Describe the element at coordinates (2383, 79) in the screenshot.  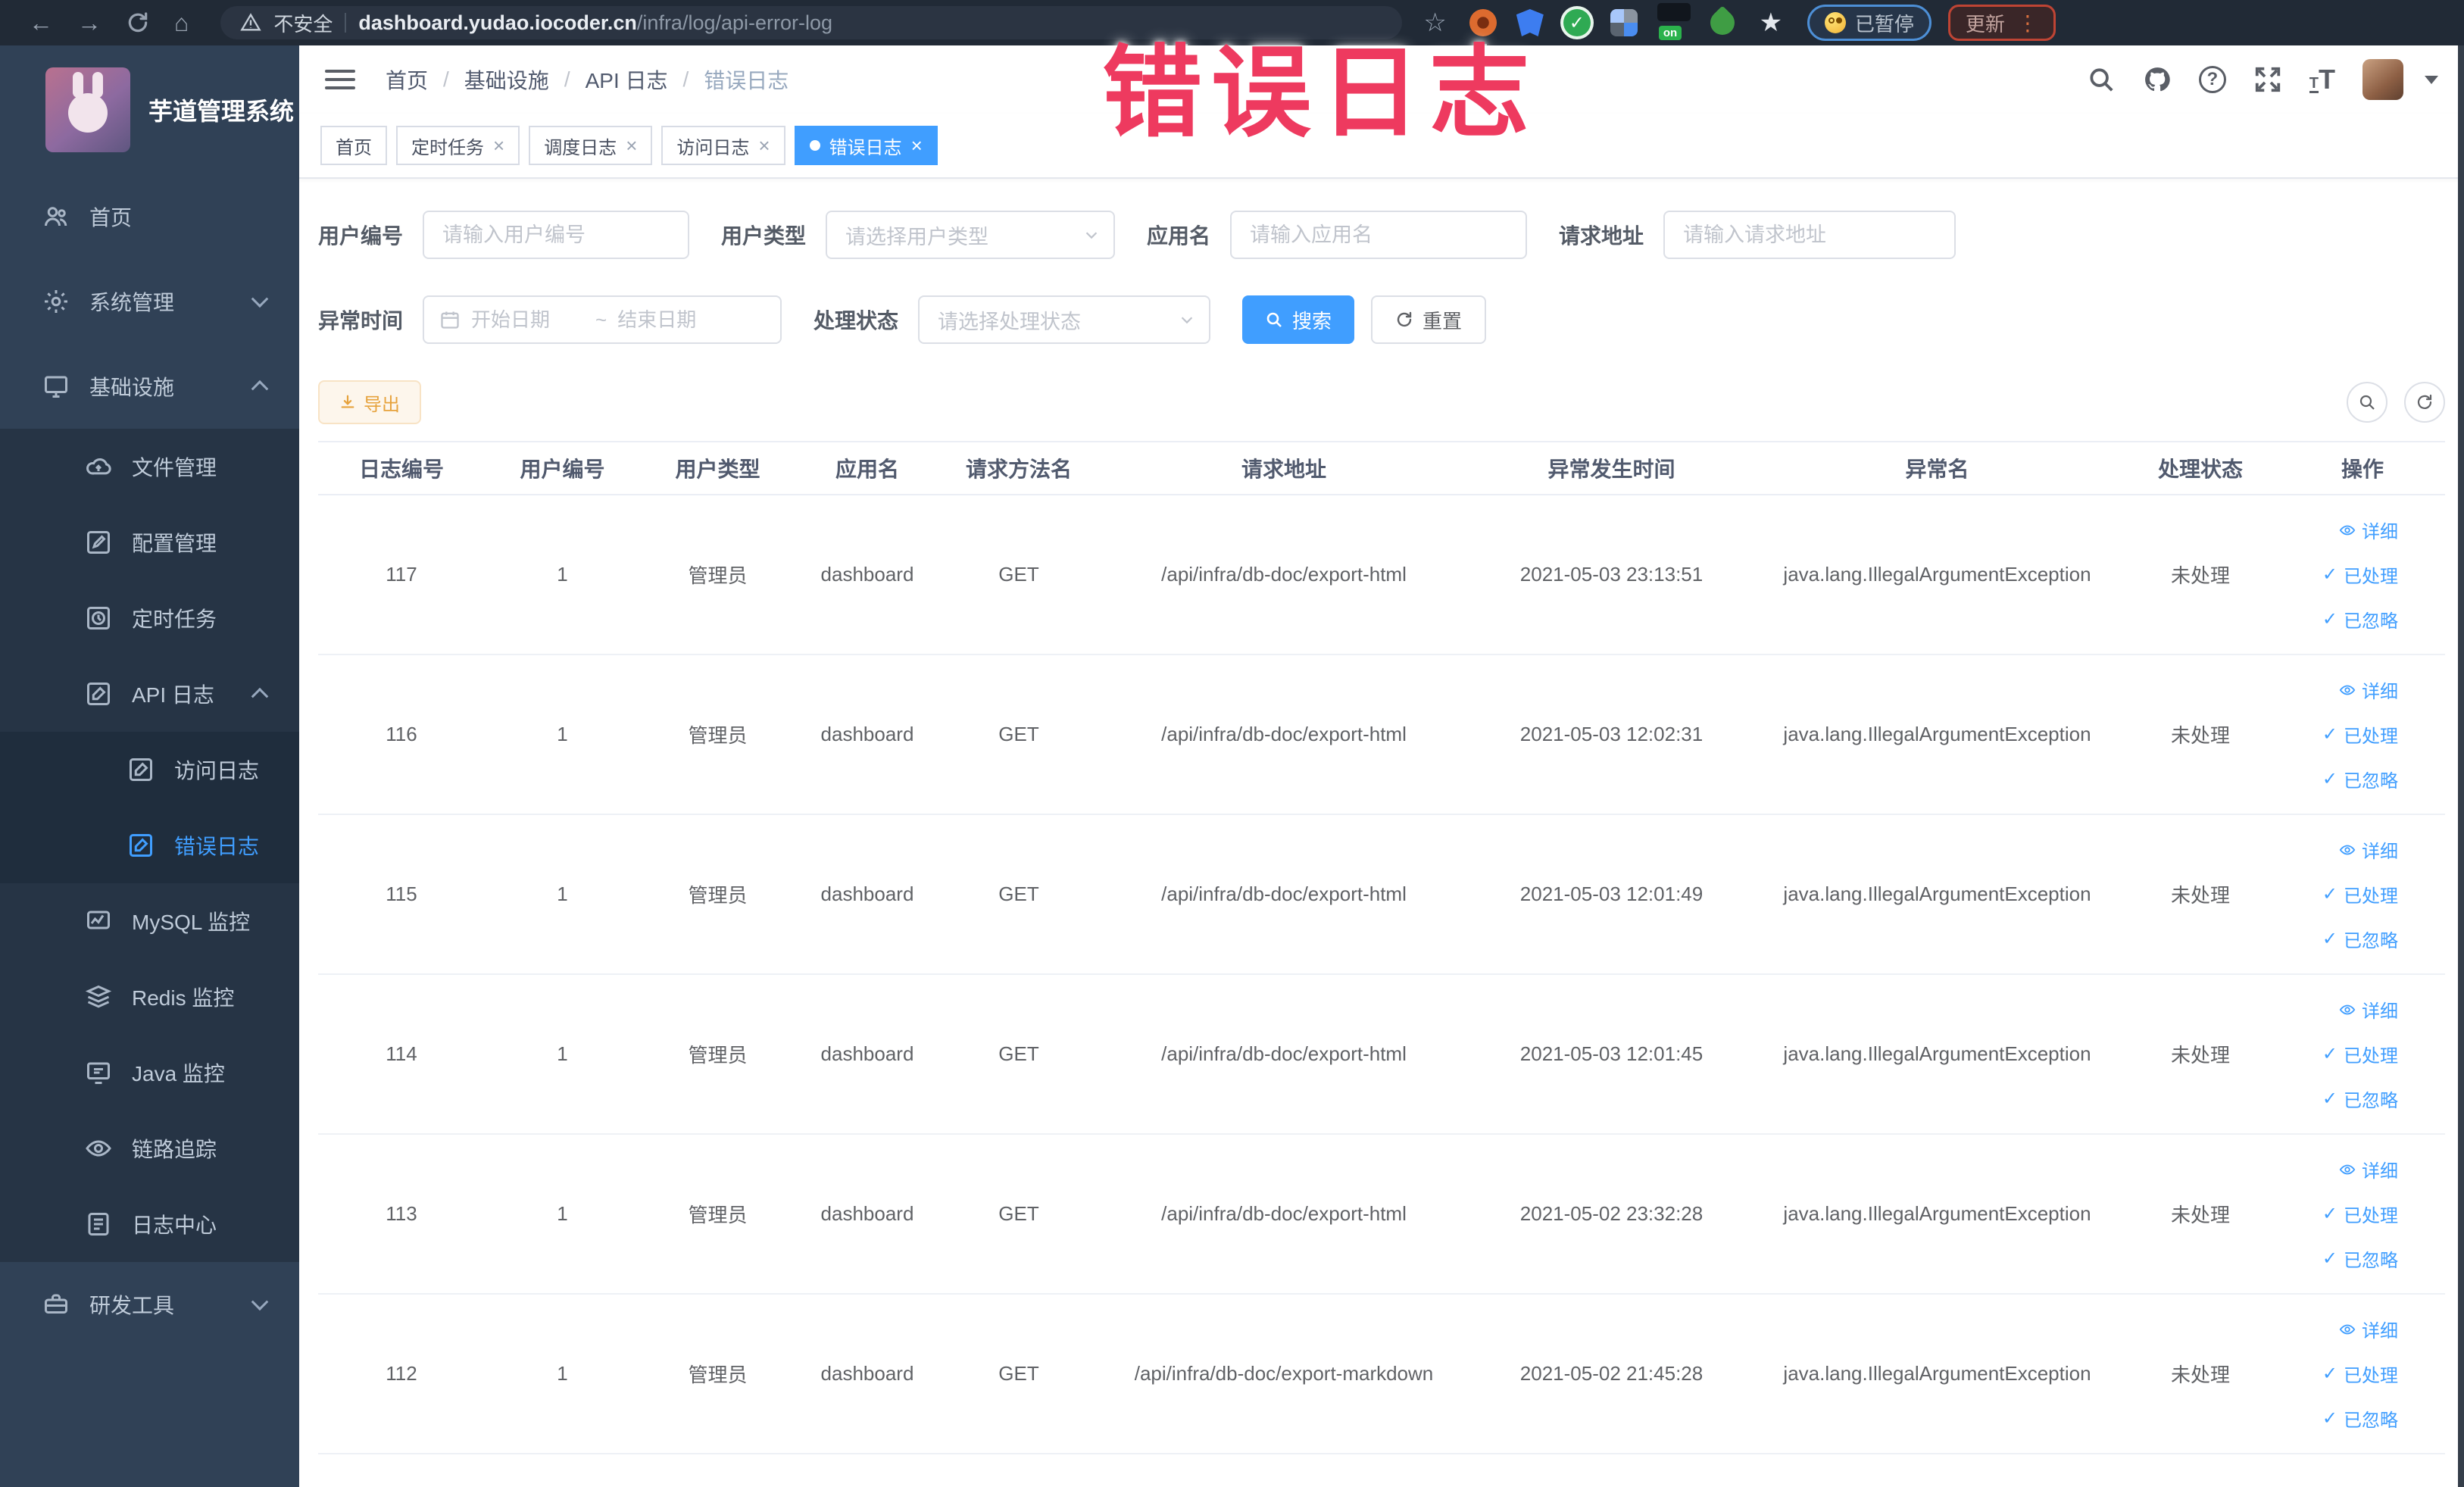
I see `avatar` at that location.